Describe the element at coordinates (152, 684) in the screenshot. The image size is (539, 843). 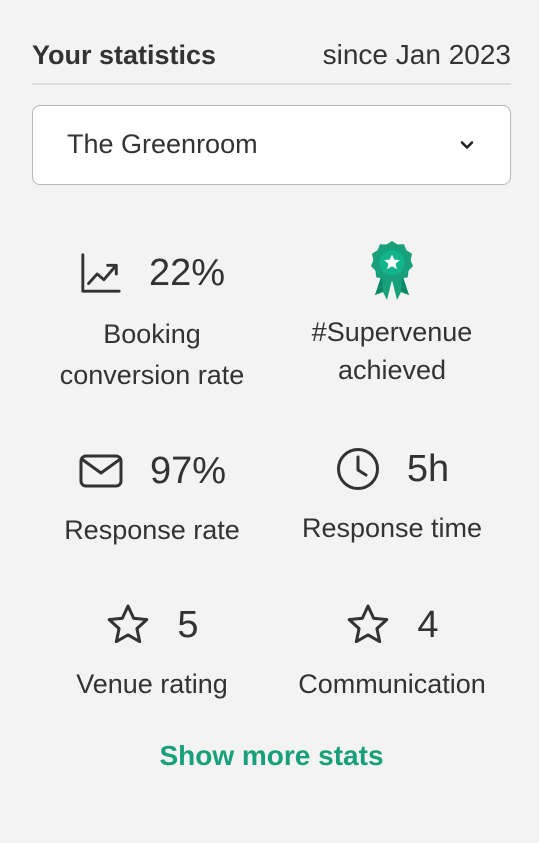
I see `venue-rating-label: Venue rating` at that location.